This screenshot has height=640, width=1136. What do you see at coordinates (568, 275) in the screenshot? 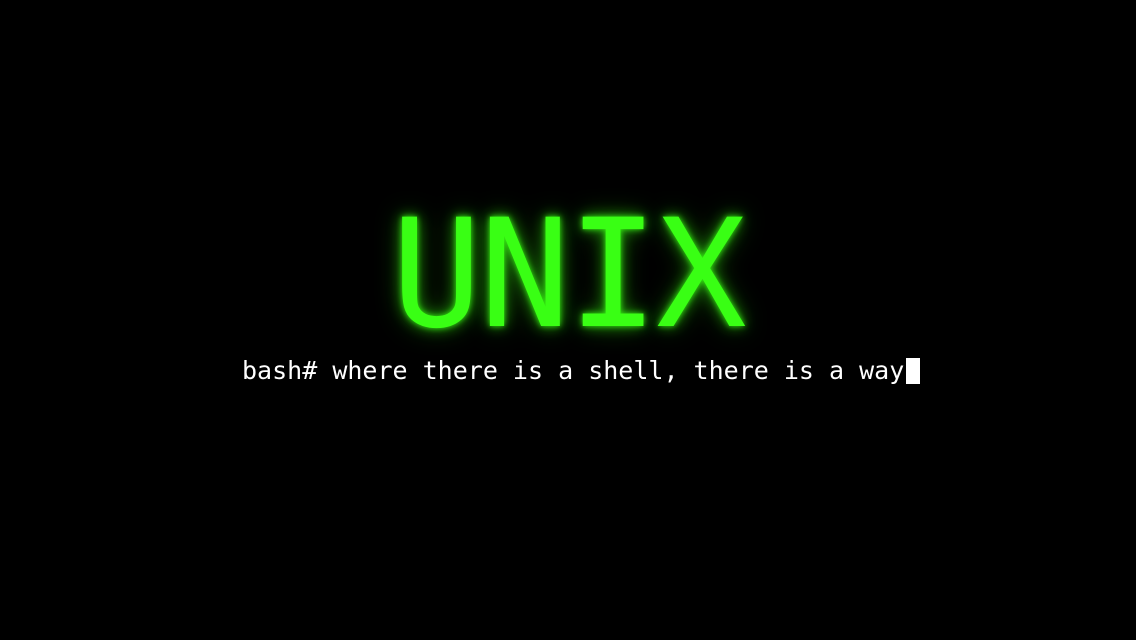
I see `unix-title: UNIX` at bounding box center [568, 275].